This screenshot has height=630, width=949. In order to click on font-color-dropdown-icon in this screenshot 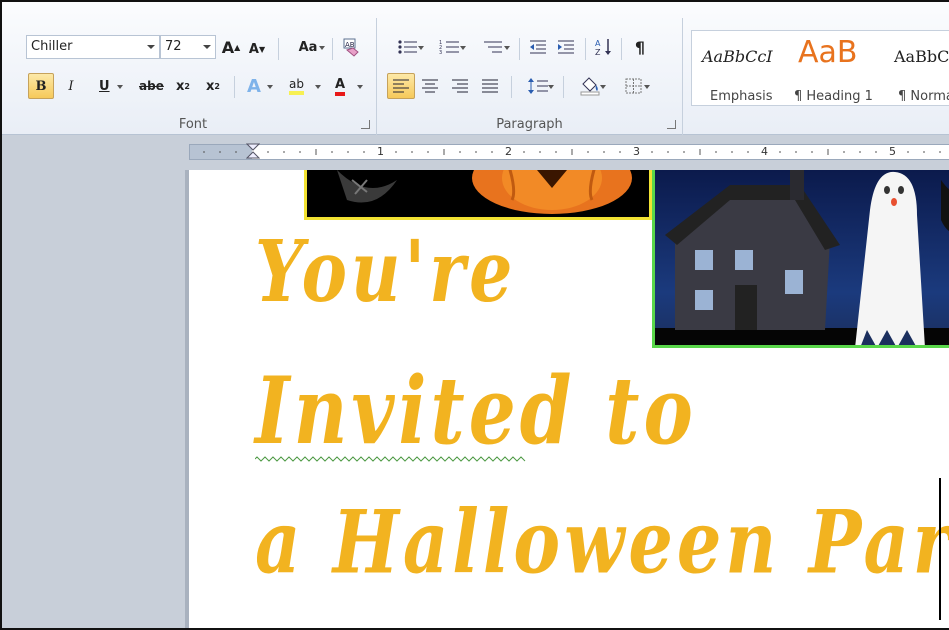, I will do `click(360, 87)`.